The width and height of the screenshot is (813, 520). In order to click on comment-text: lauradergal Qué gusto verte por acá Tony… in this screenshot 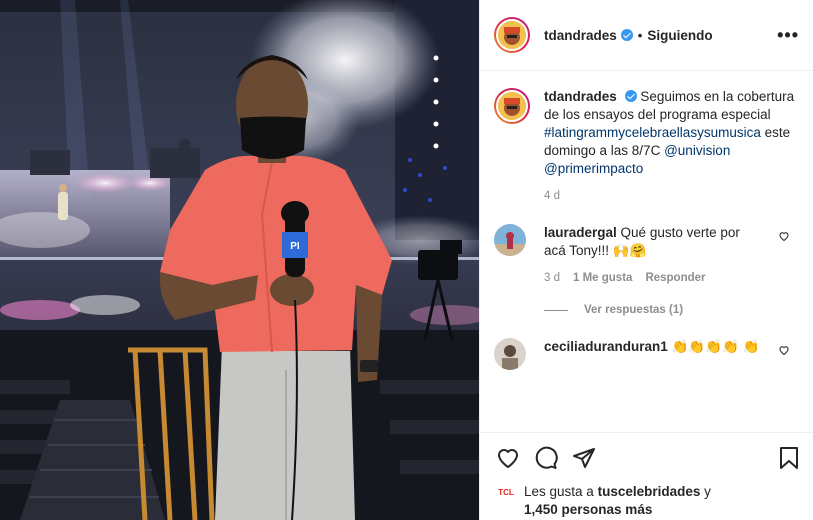, I will do `click(654, 242)`.